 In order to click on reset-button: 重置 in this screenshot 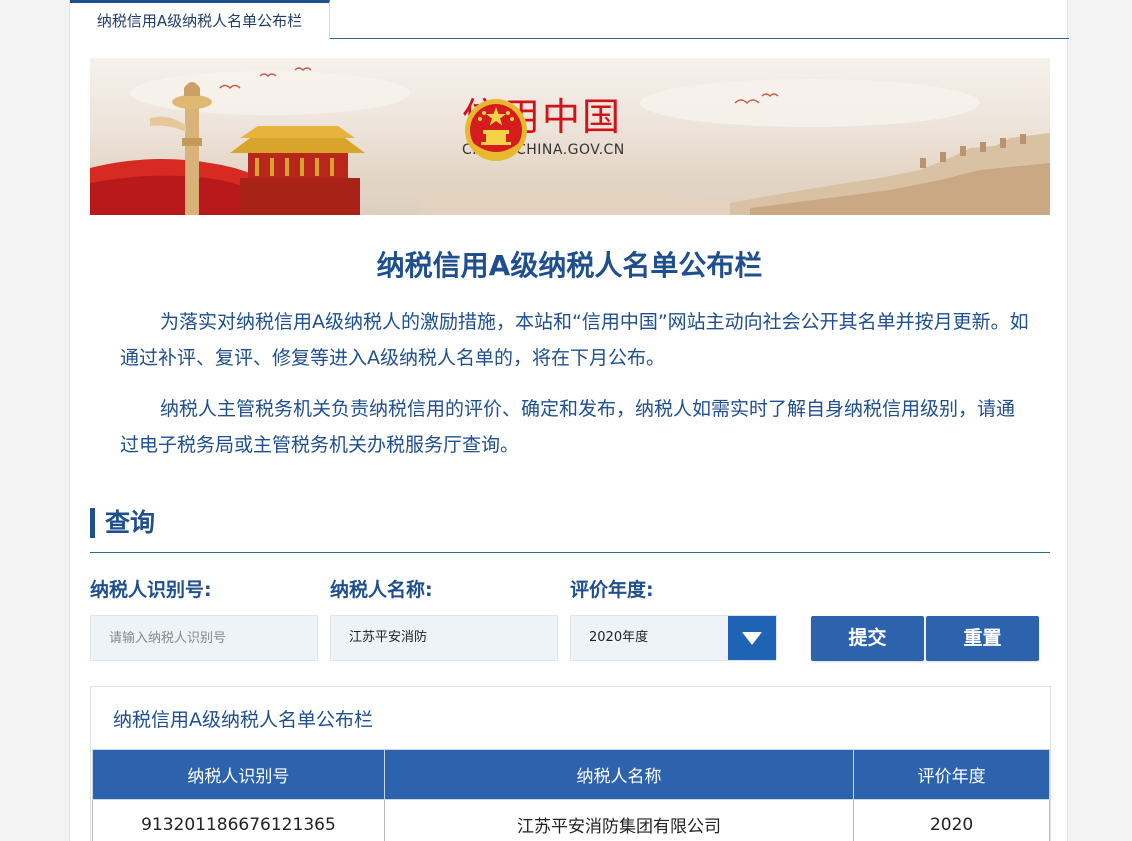, I will do `click(982, 638)`.